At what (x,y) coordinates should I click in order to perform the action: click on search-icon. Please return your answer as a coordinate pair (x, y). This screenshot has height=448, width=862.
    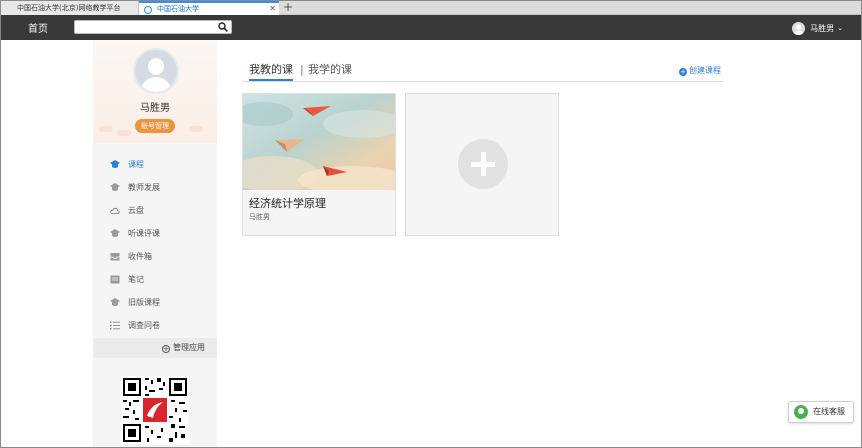
    Looking at the image, I should click on (223, 27).